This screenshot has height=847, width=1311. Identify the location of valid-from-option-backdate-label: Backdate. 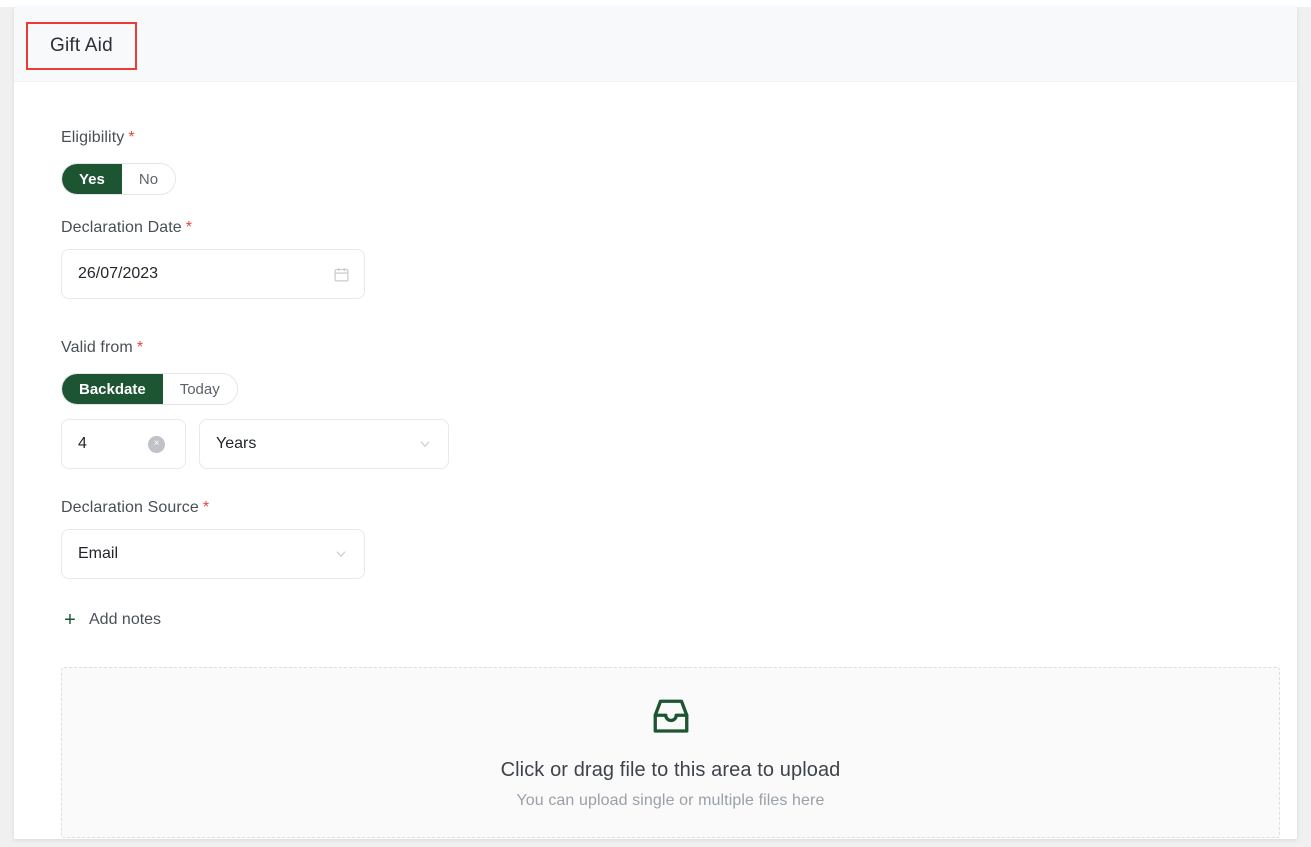
(112, 389).